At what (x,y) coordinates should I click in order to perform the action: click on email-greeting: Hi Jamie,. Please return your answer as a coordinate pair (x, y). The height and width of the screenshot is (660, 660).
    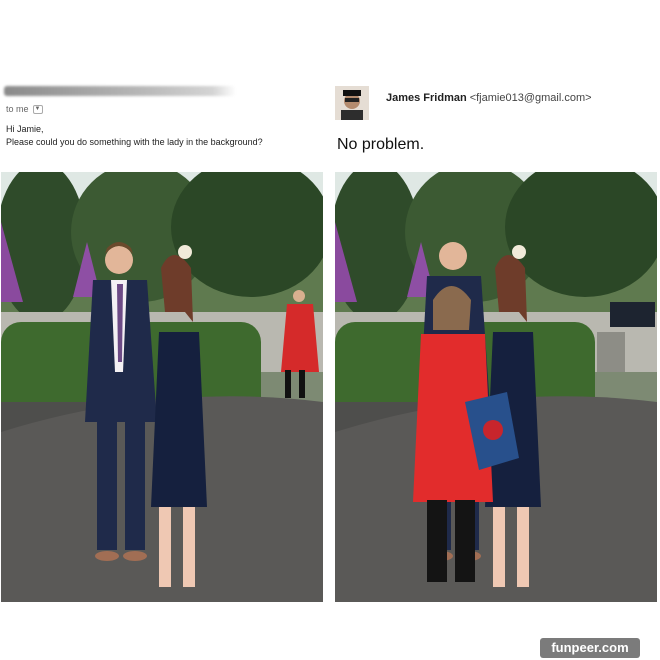
    Looking at the image, I should click on (25, 129).